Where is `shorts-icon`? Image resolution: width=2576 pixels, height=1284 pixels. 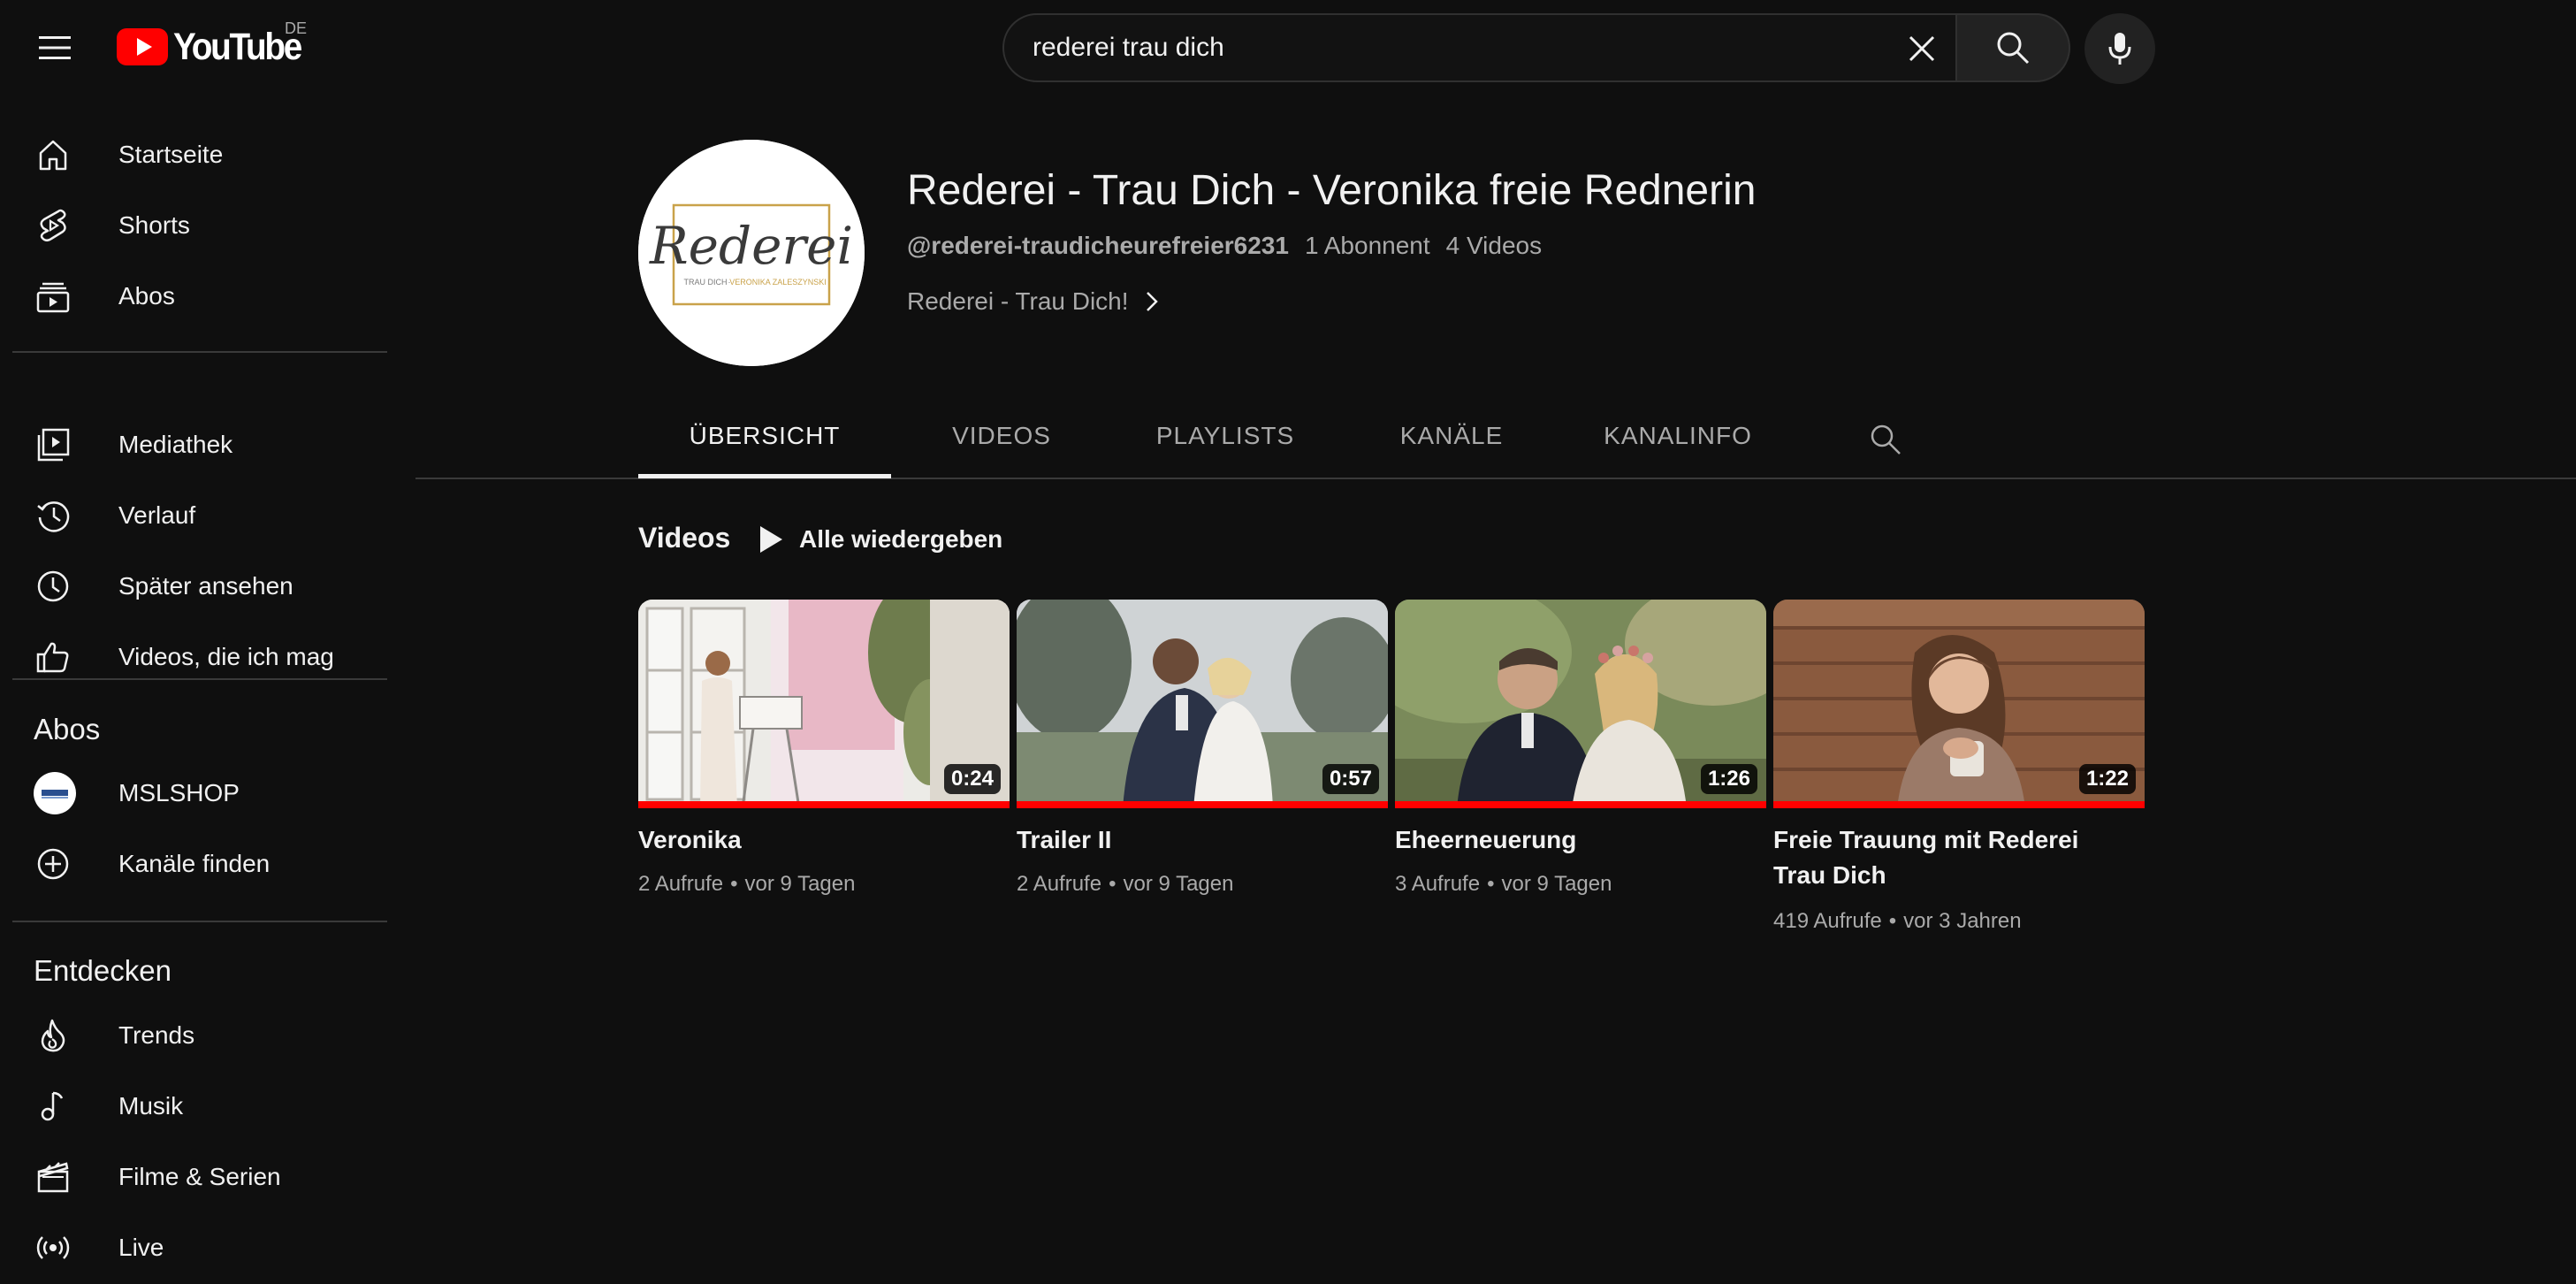 shorts-icon is located at coordinates (53, 225).